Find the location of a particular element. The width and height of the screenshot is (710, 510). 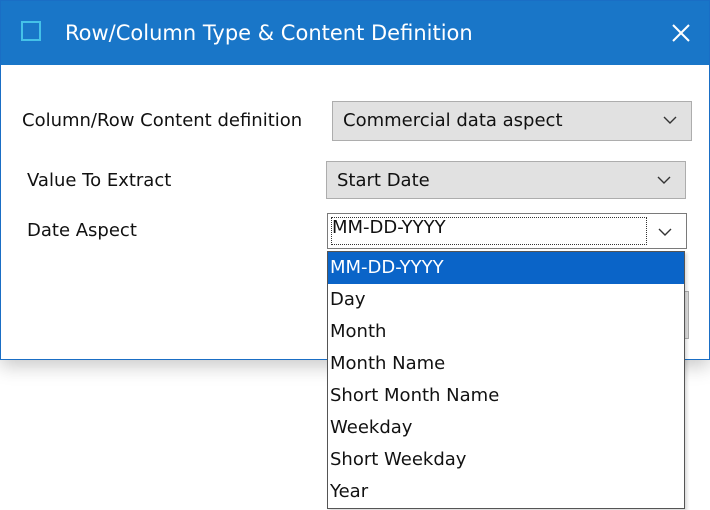

window-title: Row/Column Type & Content Definition is located at coordinates (269, 33).